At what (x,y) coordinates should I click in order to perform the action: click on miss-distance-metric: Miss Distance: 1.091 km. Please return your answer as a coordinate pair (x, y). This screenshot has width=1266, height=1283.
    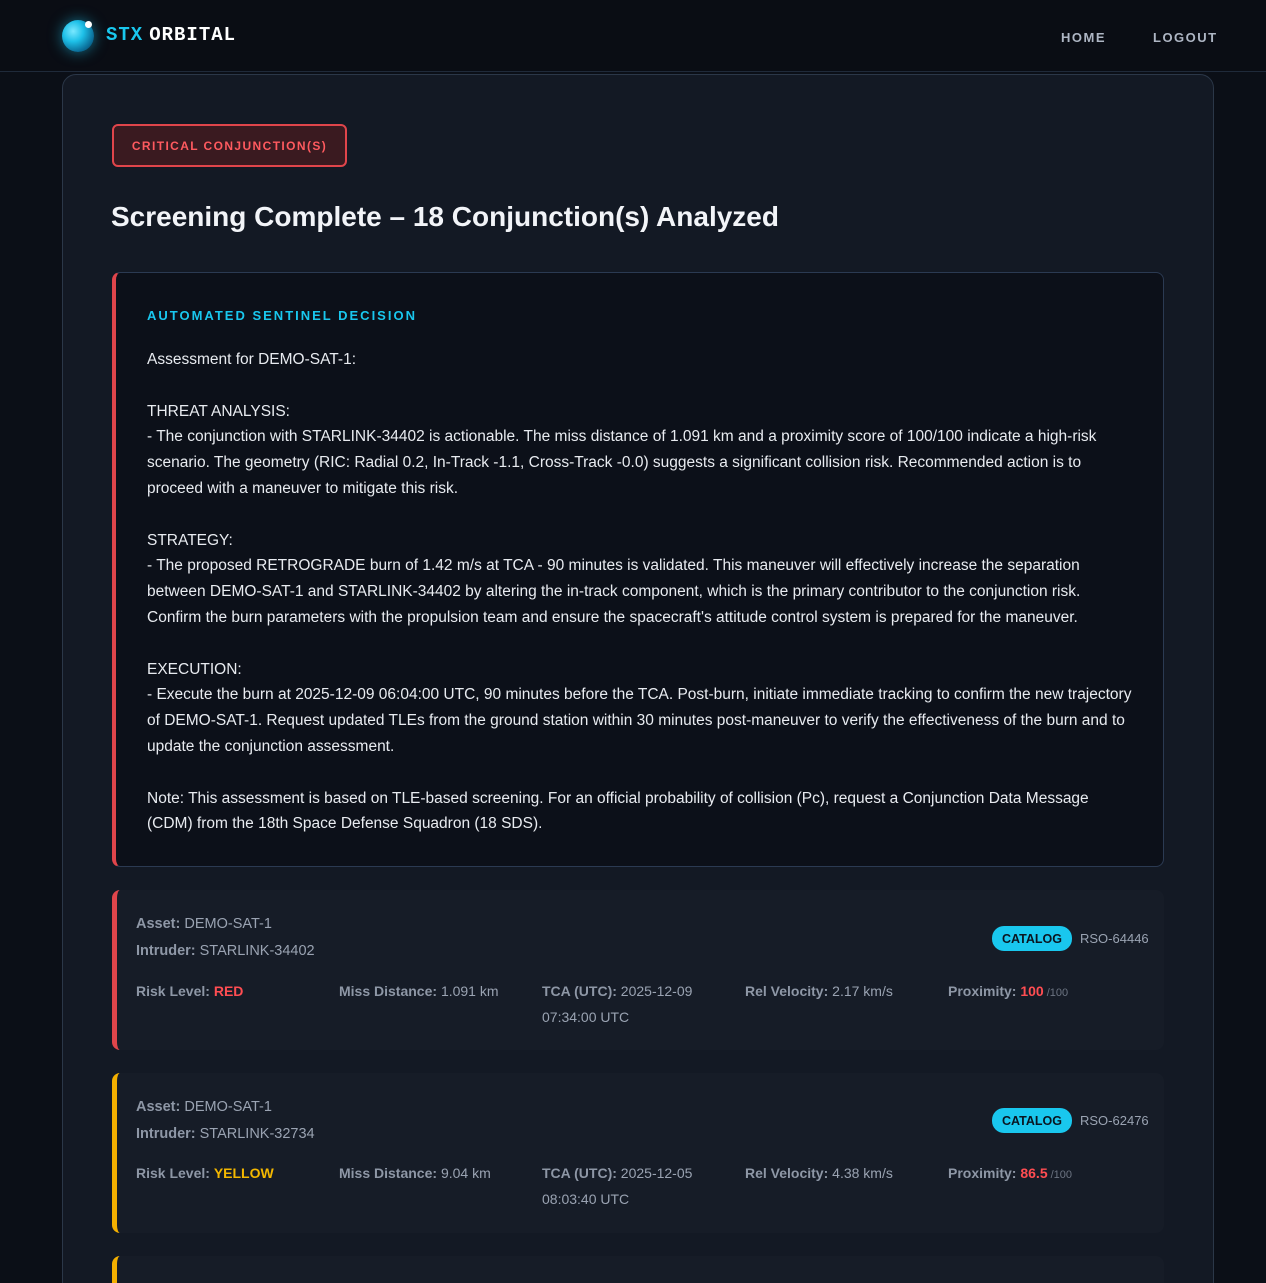
    Looking at the image, I should click on (431, 991).